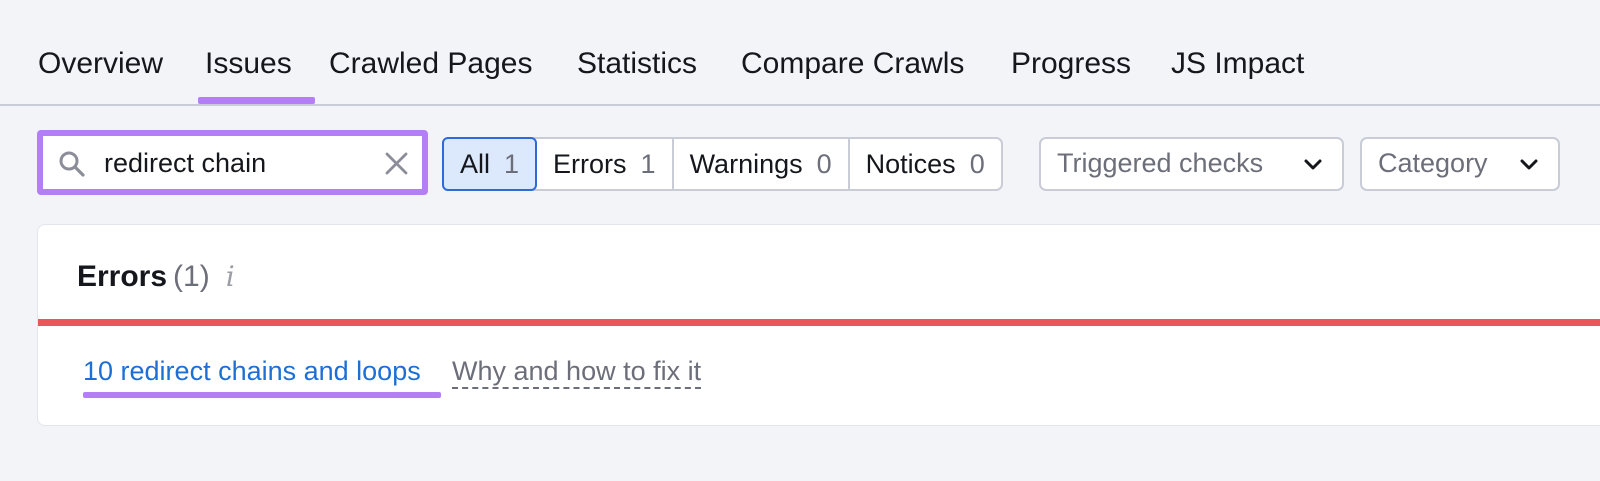 This screenshot has height=481, width=1600. What do you see at coordinates (819, 322) in the screenshot?
I see `error-severity-bar` at bounding box center [819, 322].